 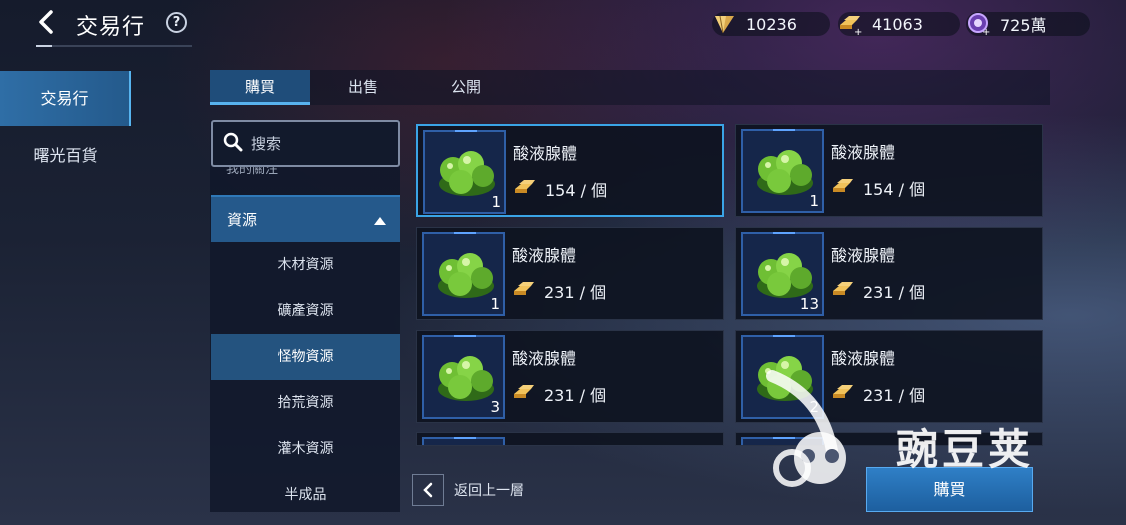 I want to click on subcategory-semi-finished: 半成品, so click(x=305, y=495).